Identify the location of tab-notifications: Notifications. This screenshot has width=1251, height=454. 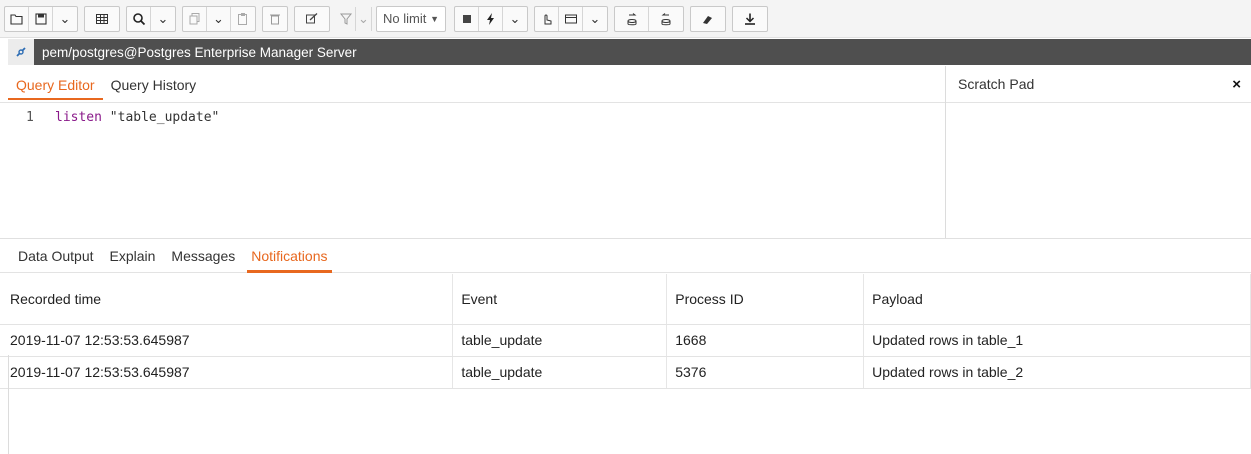
(289, 257).